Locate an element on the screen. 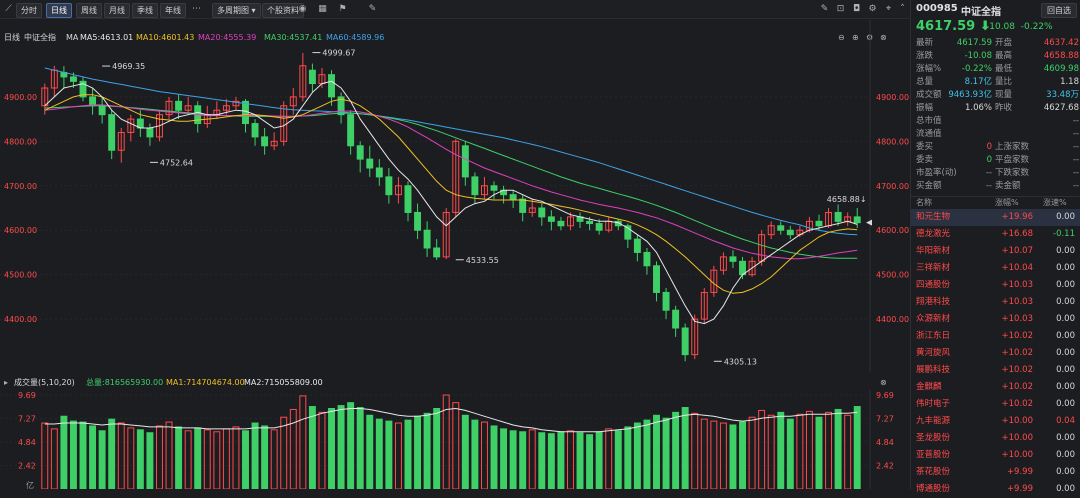  quote-key: 最新 is located at coordinates (925, 43).